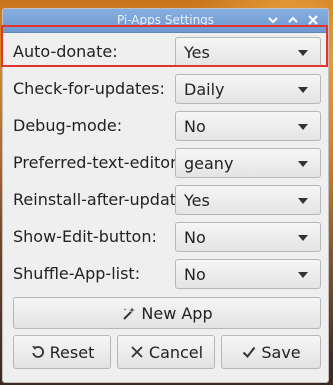 The height and width of the screenshot is (385, 333). I want to click on setting-row-reinstall-after-update: Reinstall-after-update: Yes, so click(169, 200).